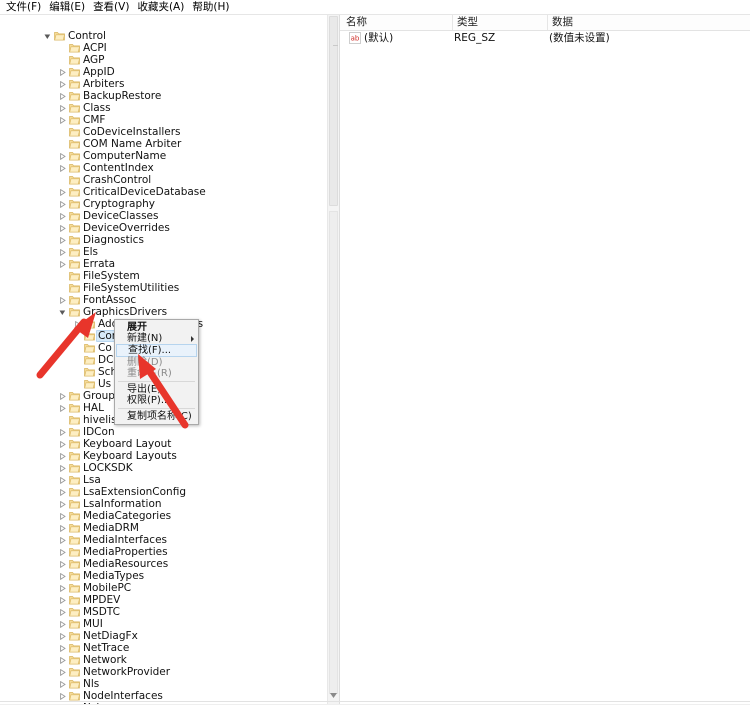 Image resolution: width=750 pixels, height=705 pixels. Describe the element at coordinates (163, 192) in the screenshot. I see `tree-item-criticaldevicedatabase: CriticalDeviceDatabase` at that location.